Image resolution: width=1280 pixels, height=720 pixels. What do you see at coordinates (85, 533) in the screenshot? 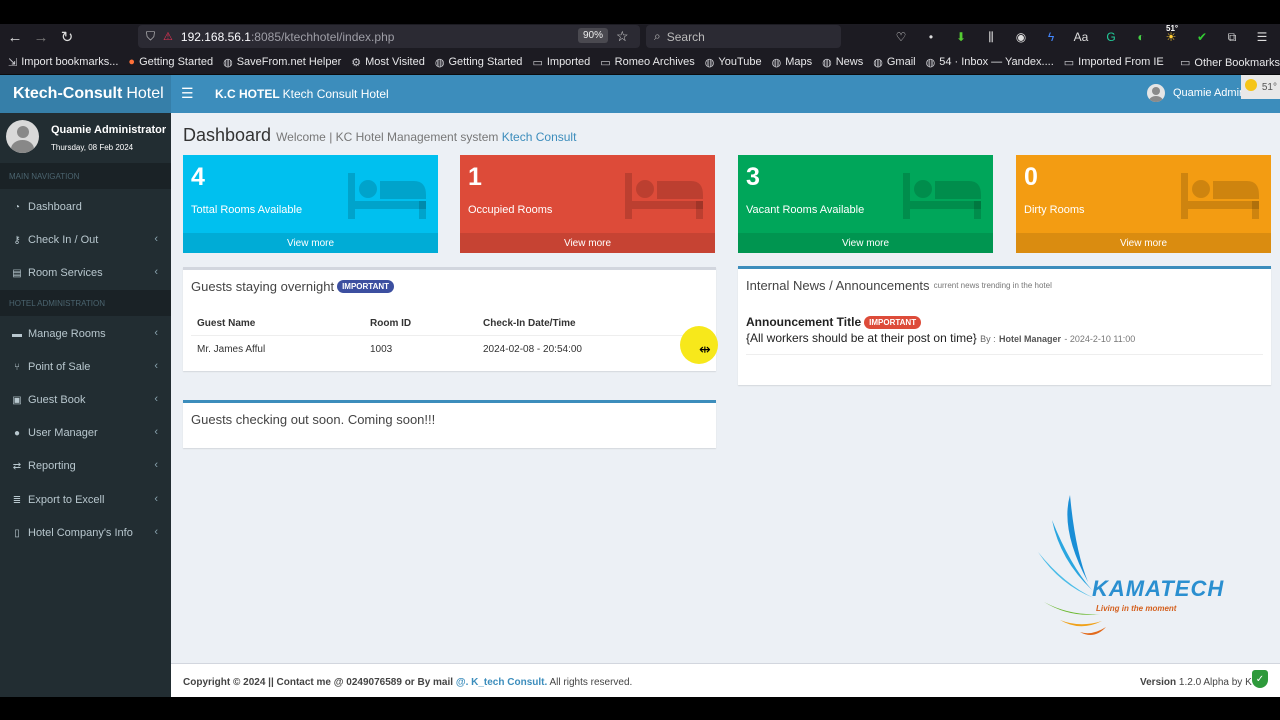
I see `sidebar-item-hotel-company-s-info: ▯ Hotel Company's Info ‹` at bounding box center [85, 533].